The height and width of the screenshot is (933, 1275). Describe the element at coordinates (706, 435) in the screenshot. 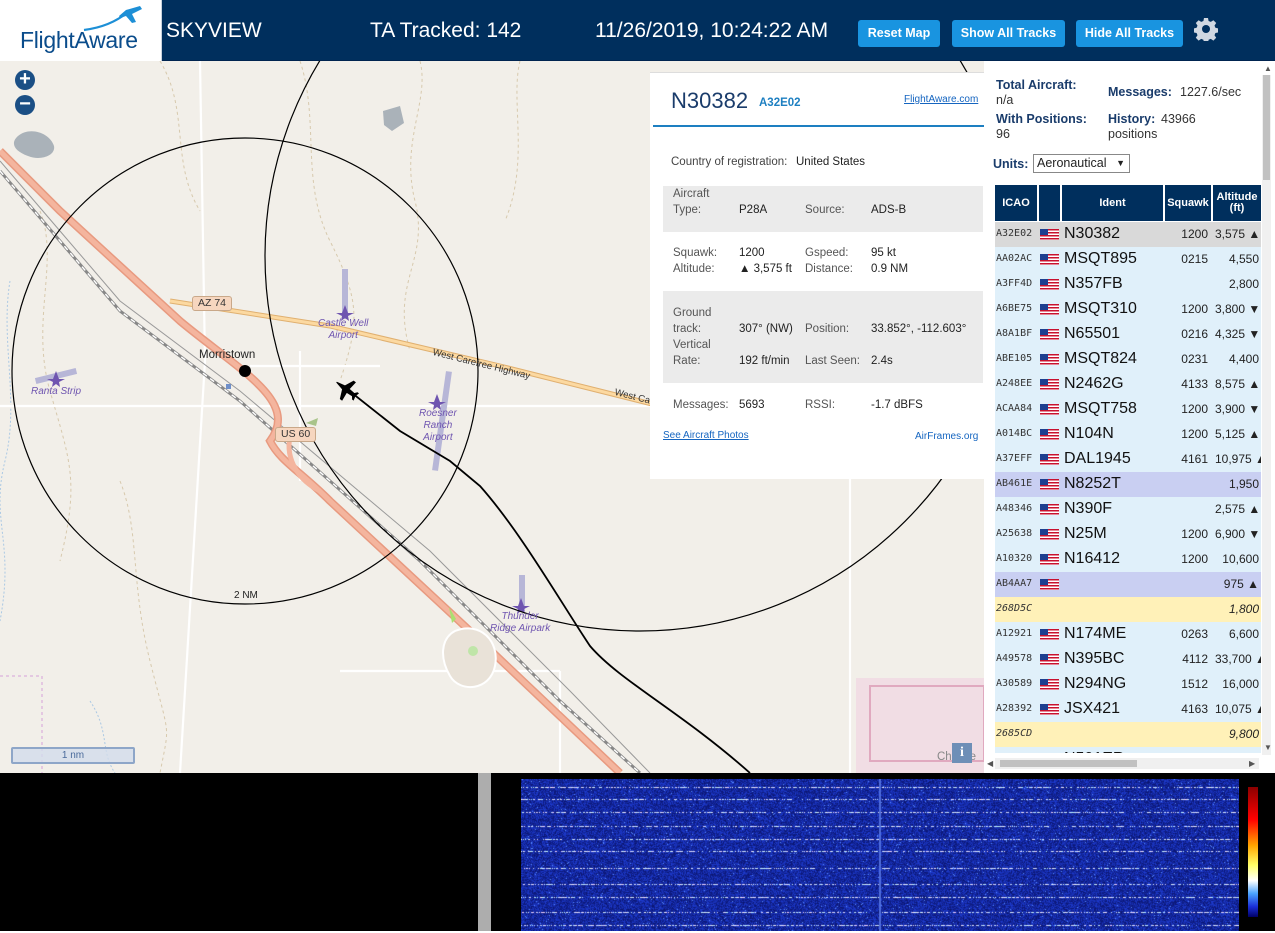

I see `aircraft-photos-link: See Aircraft Photos` at that location.